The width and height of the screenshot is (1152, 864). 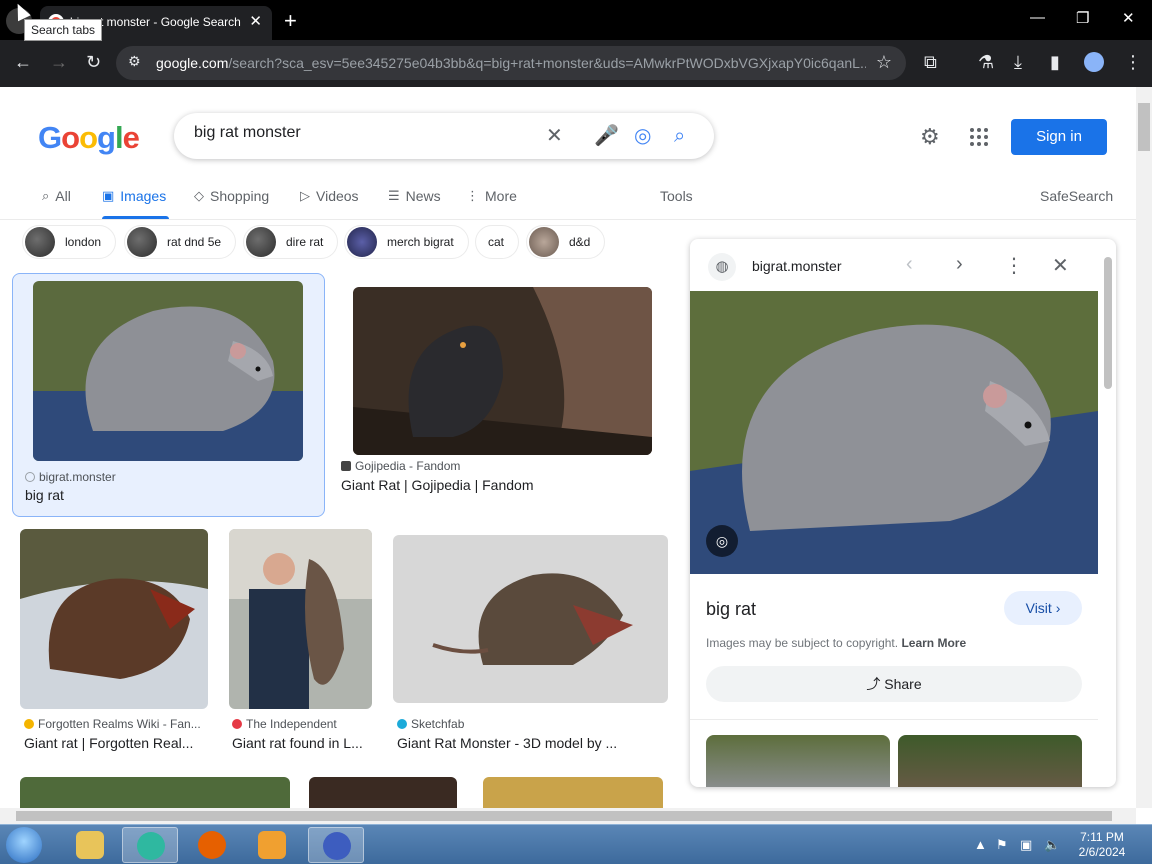 What do you see at coordinates (135, 217) in the screenshot?
I see `active-tab-indicator` at bounding box center [135, 217].